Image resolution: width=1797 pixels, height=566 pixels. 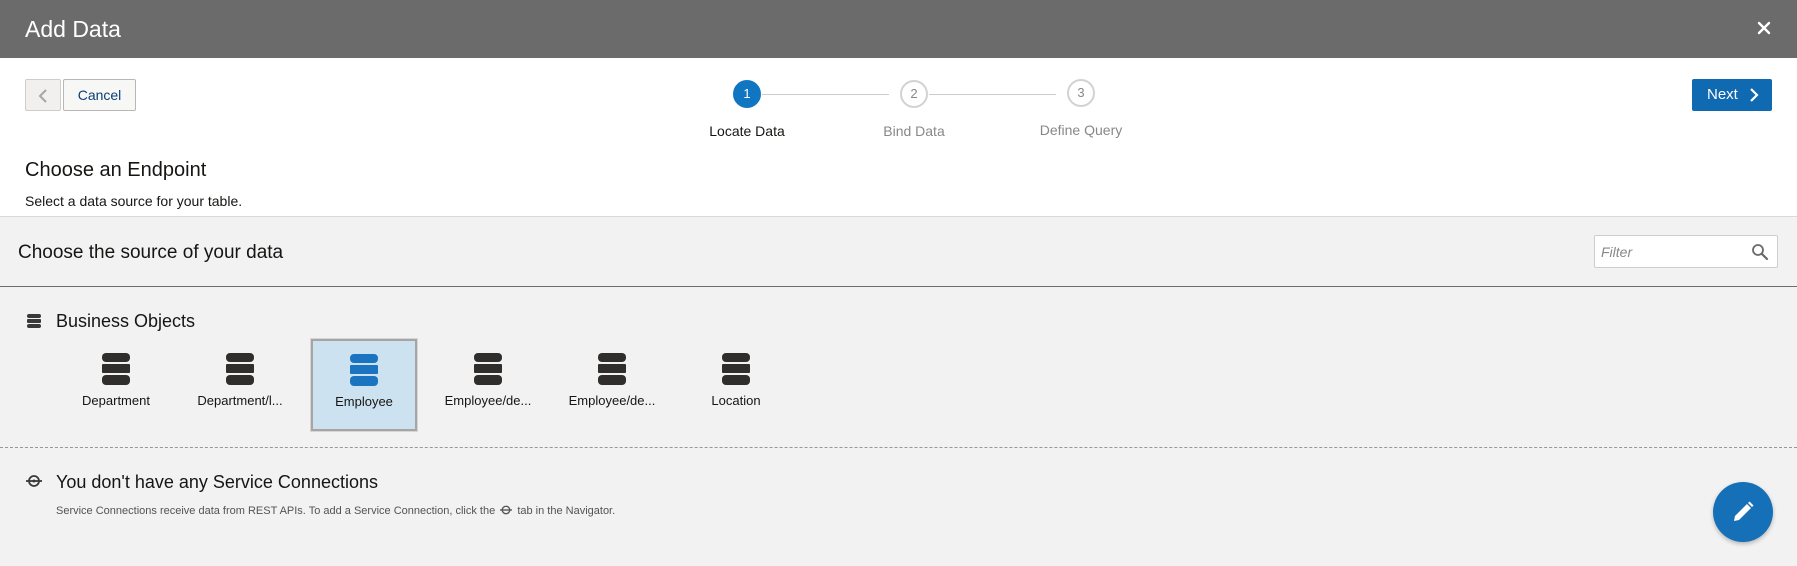 What do you see at coordinates (1081, 93) in the screenshot?
I see `step-3-indicator: 3` at bounding box center [1081, 93].